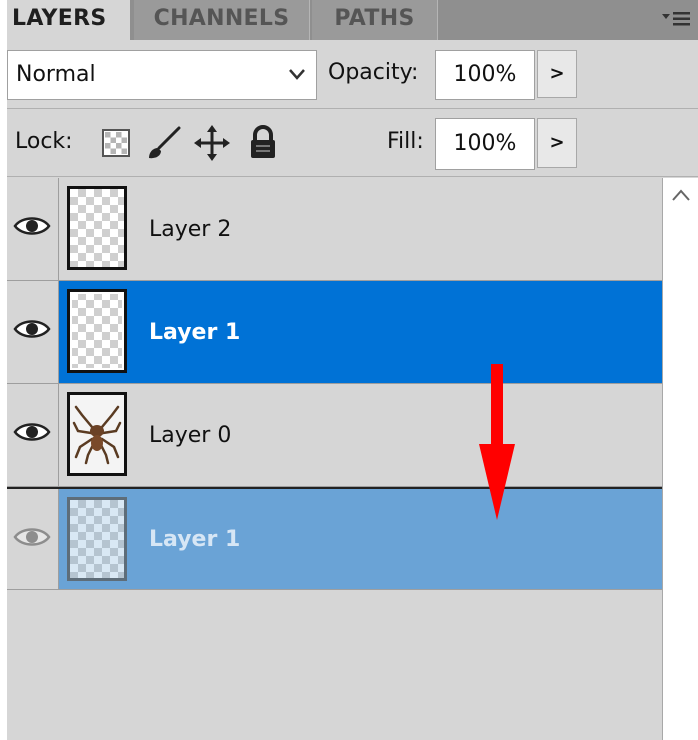  I want to click on panel-menu-icon, so click(677, 19).